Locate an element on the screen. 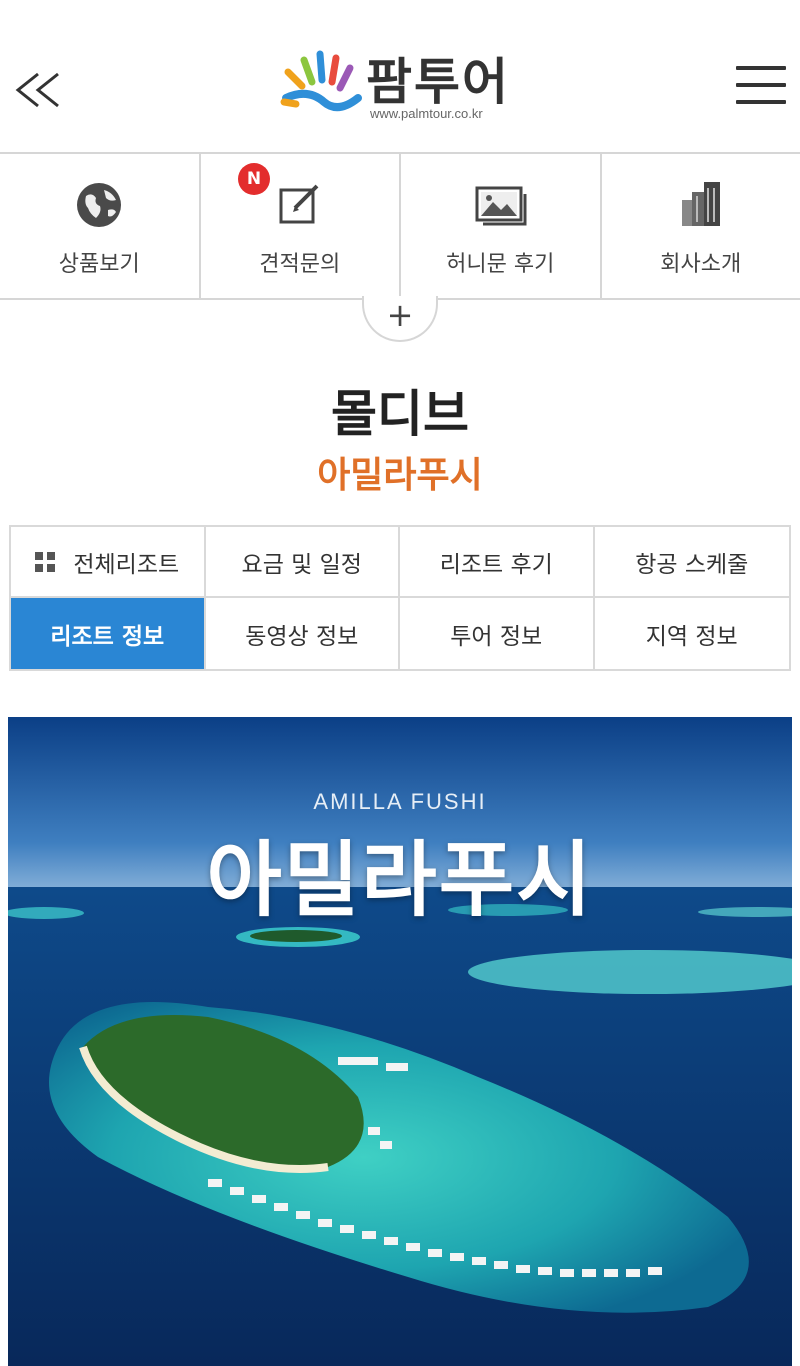 The image size is (800, 1366). quick-nav-products: 상품보기 is located at coordinates (100, 226).